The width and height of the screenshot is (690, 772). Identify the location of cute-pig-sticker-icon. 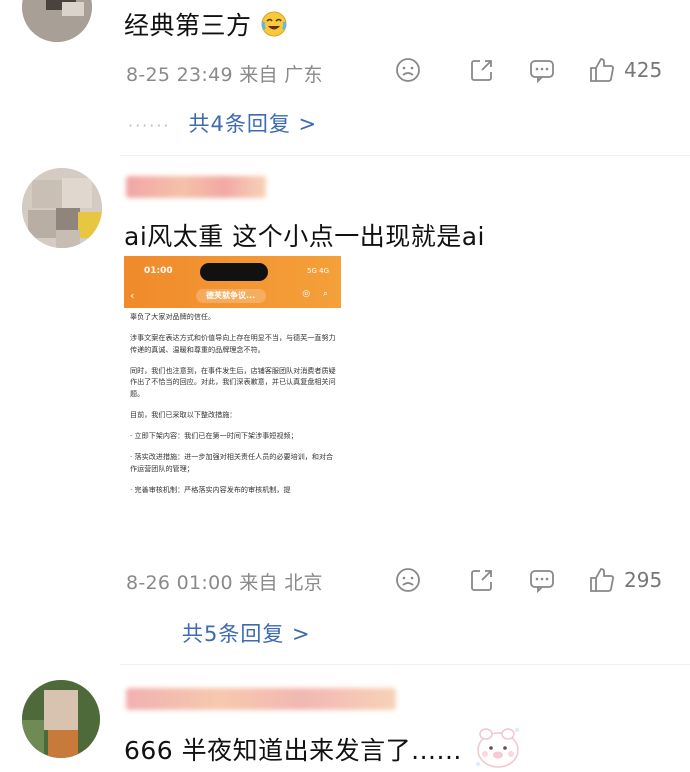
(497, 748).